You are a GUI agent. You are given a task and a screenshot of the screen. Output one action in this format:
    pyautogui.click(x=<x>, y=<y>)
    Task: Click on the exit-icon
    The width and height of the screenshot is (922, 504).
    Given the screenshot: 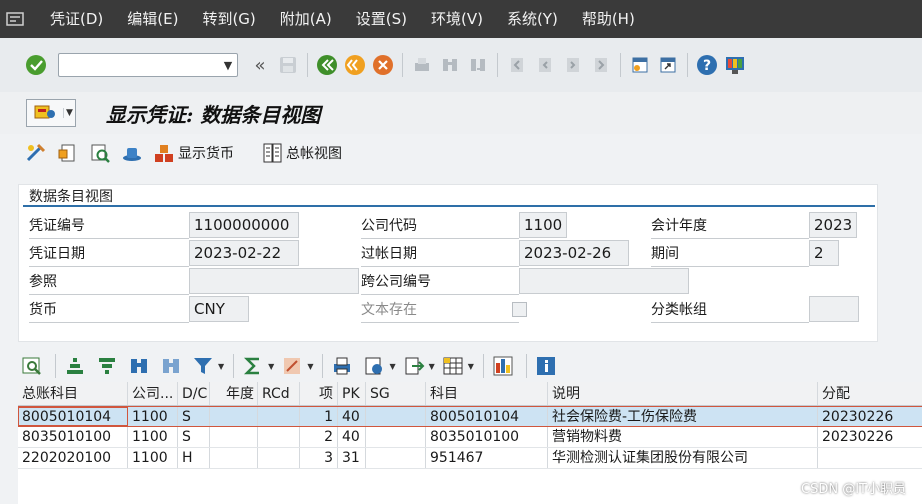 What is the action you would take?
    pyautogui.click(x=355, y=65)
    